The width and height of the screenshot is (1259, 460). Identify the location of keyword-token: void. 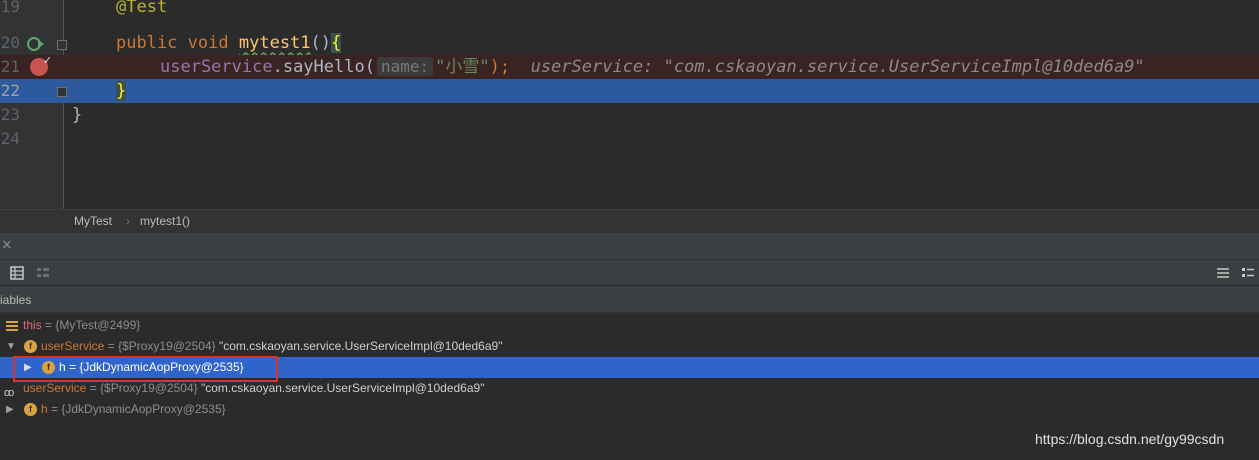
(208, 43).